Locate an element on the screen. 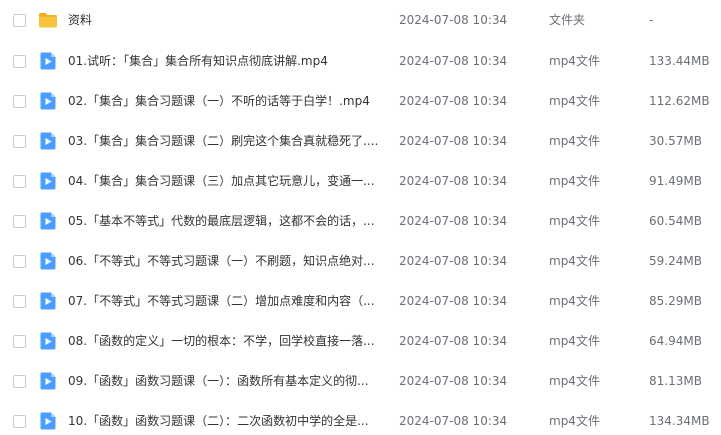 The image size is (721, 435). file-size: 81.13MB is located at coordinates (675, 381).